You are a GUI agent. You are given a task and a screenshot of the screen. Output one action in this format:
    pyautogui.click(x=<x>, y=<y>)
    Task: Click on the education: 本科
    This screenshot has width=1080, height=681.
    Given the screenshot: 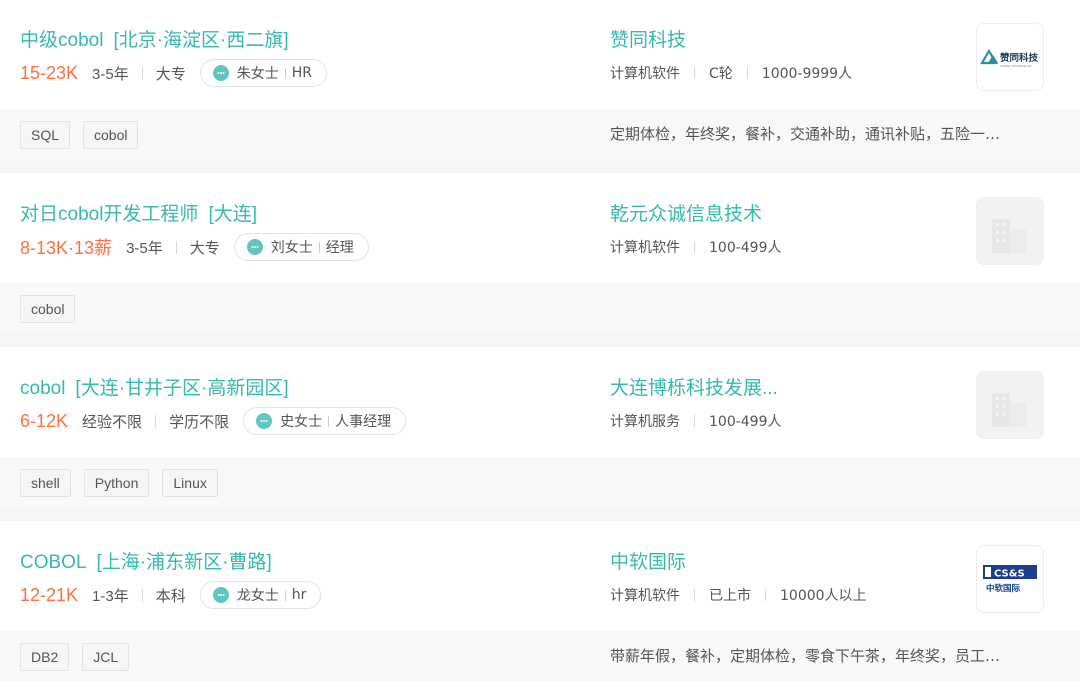 What is the action you would take?
    pyautogui.click(x=170, y=596)
    